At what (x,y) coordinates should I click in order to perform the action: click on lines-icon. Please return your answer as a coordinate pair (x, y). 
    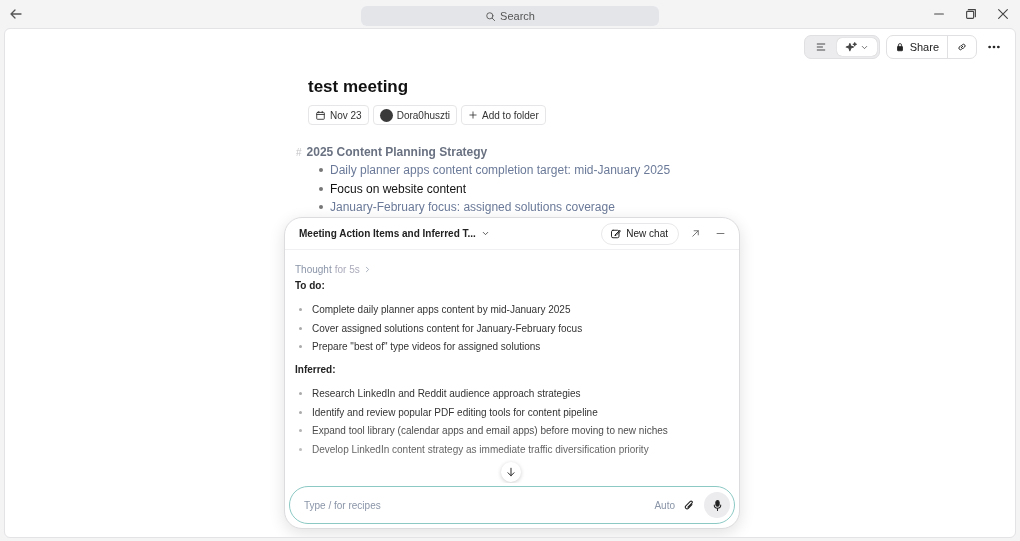
    Looking at the image, I should click on (820, 47).